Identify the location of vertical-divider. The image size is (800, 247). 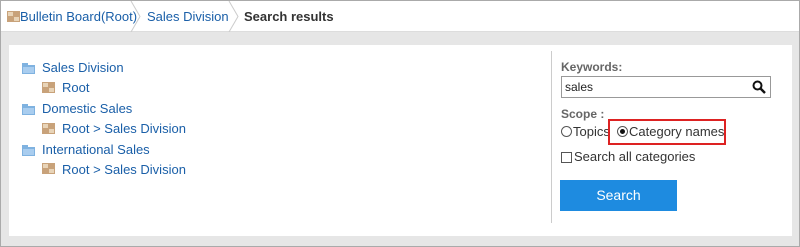
(551, 137).